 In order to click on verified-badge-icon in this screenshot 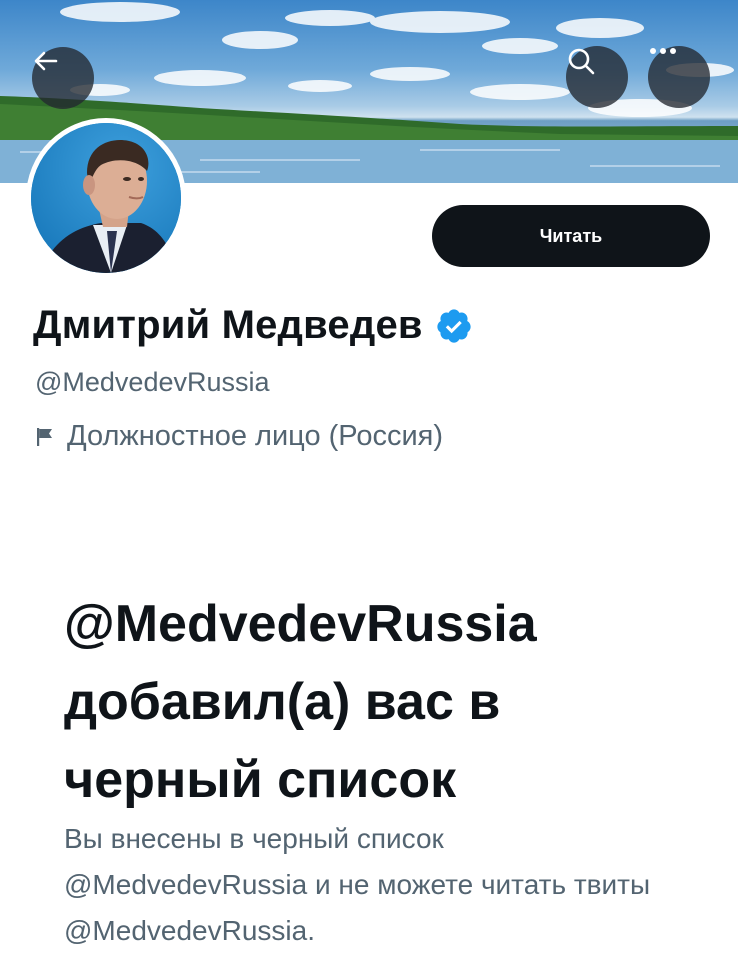, I will do `click(454, 325)`.